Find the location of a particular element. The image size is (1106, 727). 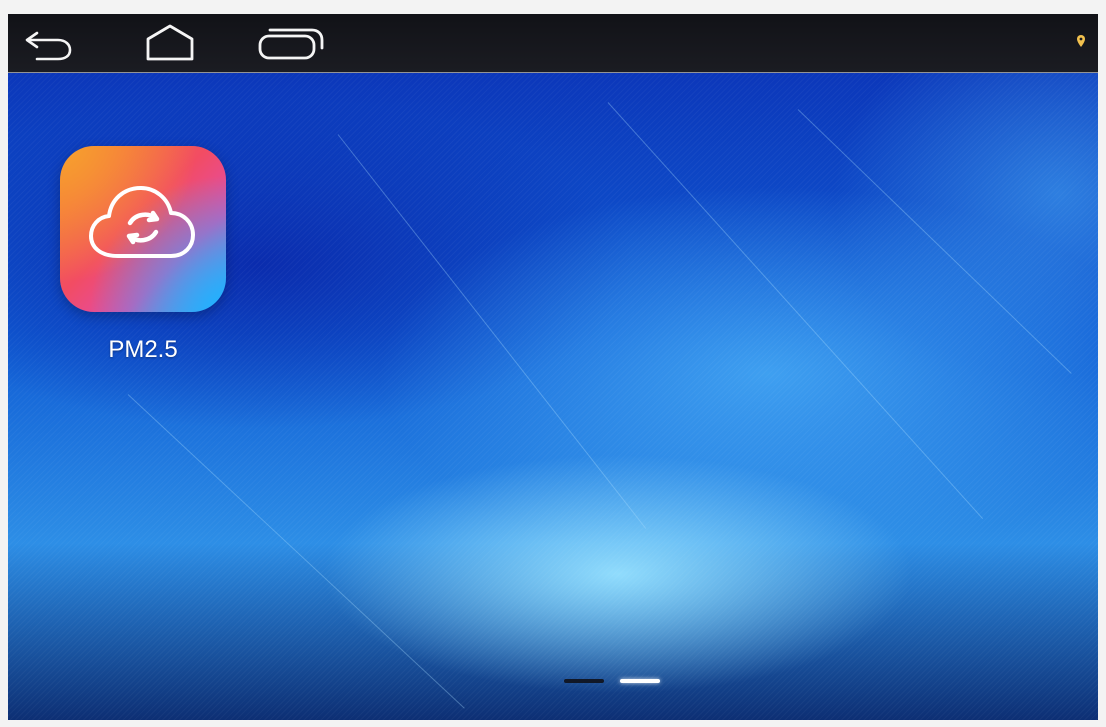

pm25-app-icon is located at coordinates (143, 229).